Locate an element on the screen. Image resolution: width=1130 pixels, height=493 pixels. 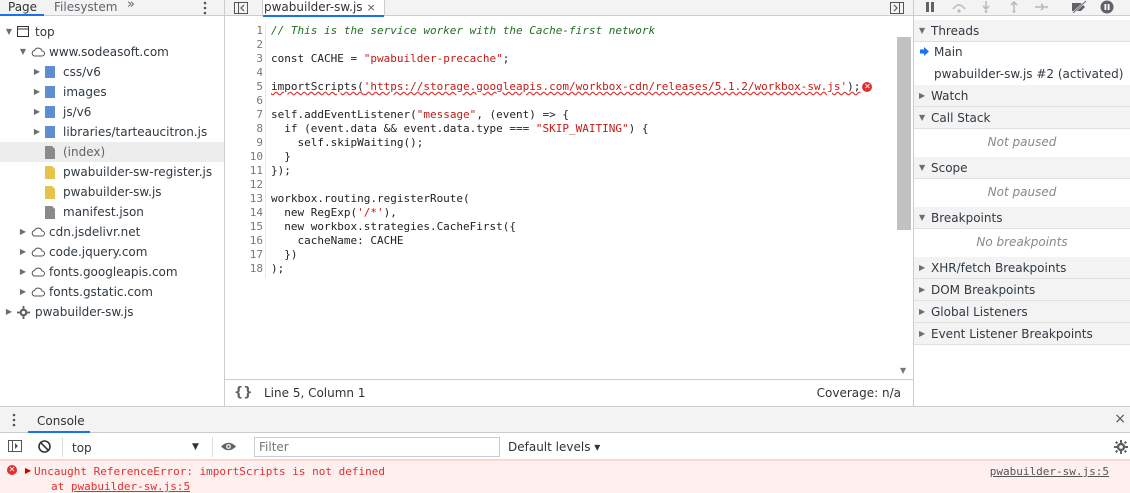
call-stack-section-header: ▼ Call Stack is located at coordinates (1022, 118).